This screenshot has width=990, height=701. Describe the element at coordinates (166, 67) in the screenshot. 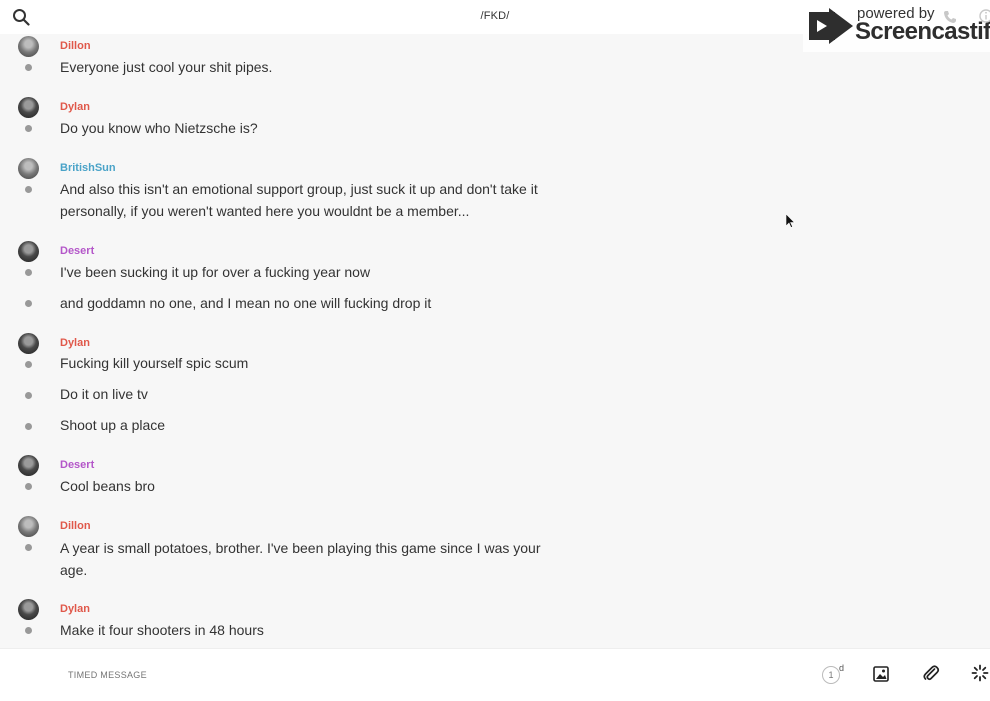

I see `message-text: Everyone just cool your shit pipes.` at that location.